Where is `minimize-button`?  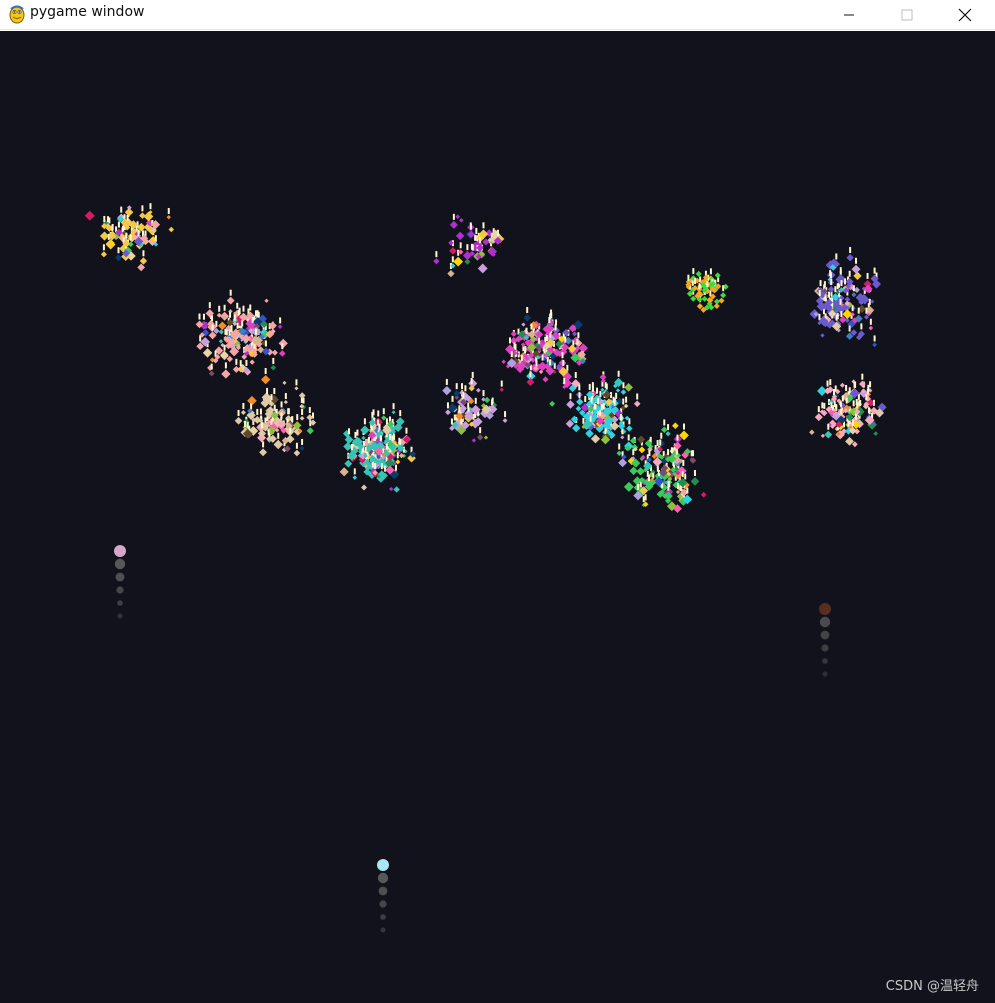 minimize-button is located at coordinates (849, 15).